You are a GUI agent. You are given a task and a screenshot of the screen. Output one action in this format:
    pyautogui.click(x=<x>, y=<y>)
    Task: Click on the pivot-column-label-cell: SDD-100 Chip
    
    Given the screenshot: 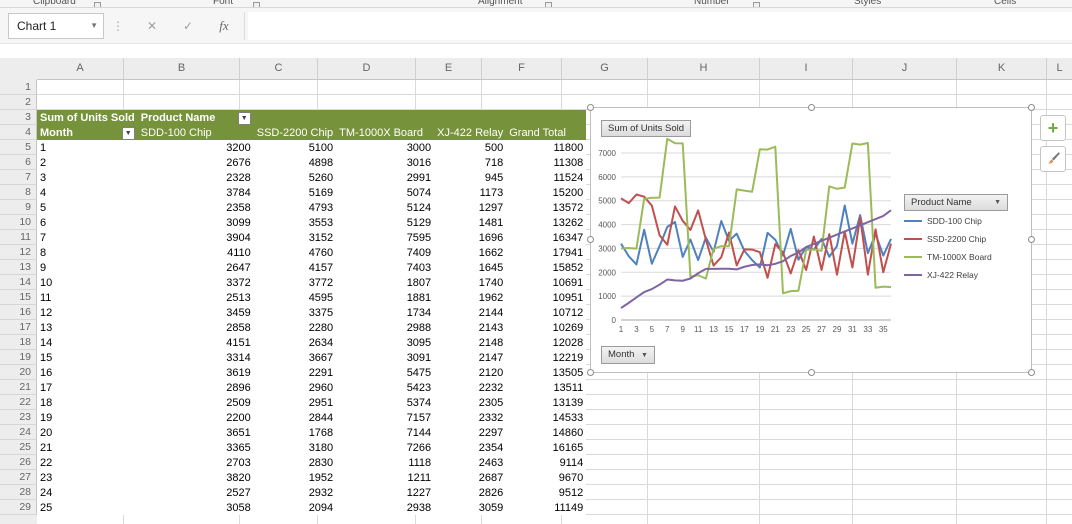 What is the action you would take?
    pyautogui.click(x=195, y=132)
    